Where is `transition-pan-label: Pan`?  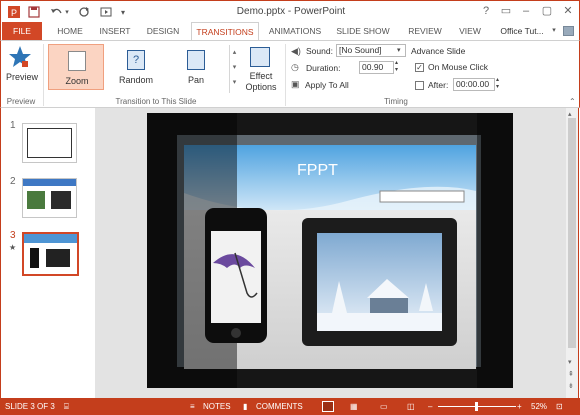 transition-pan-label: Pan is located at coordinates (195, 80).